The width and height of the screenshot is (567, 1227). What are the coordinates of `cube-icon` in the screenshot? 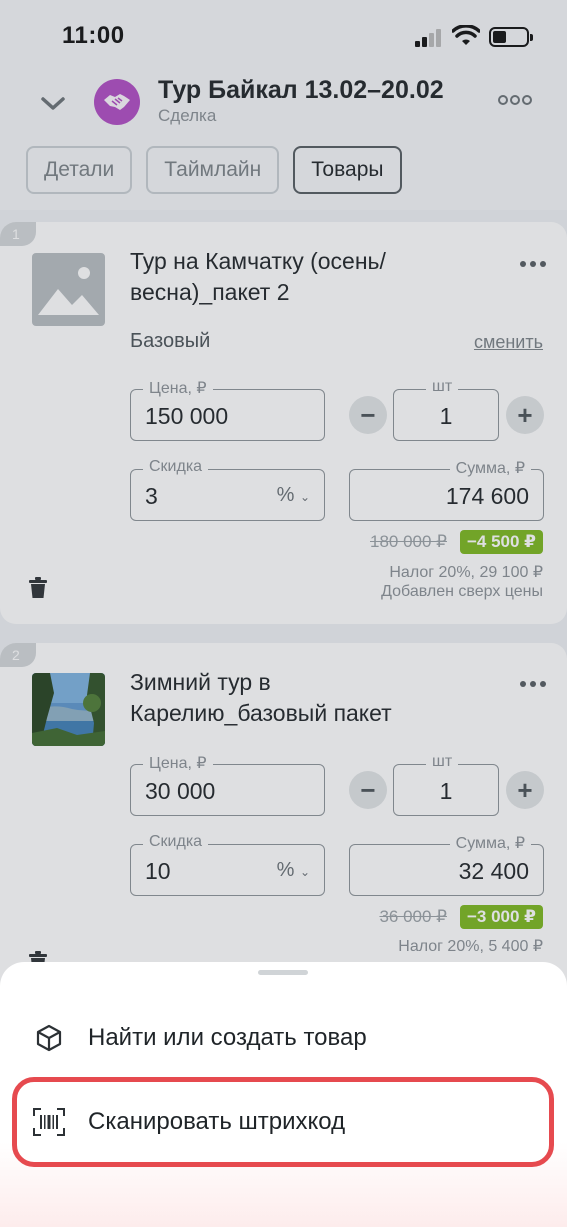 It's located at (49, 1038).